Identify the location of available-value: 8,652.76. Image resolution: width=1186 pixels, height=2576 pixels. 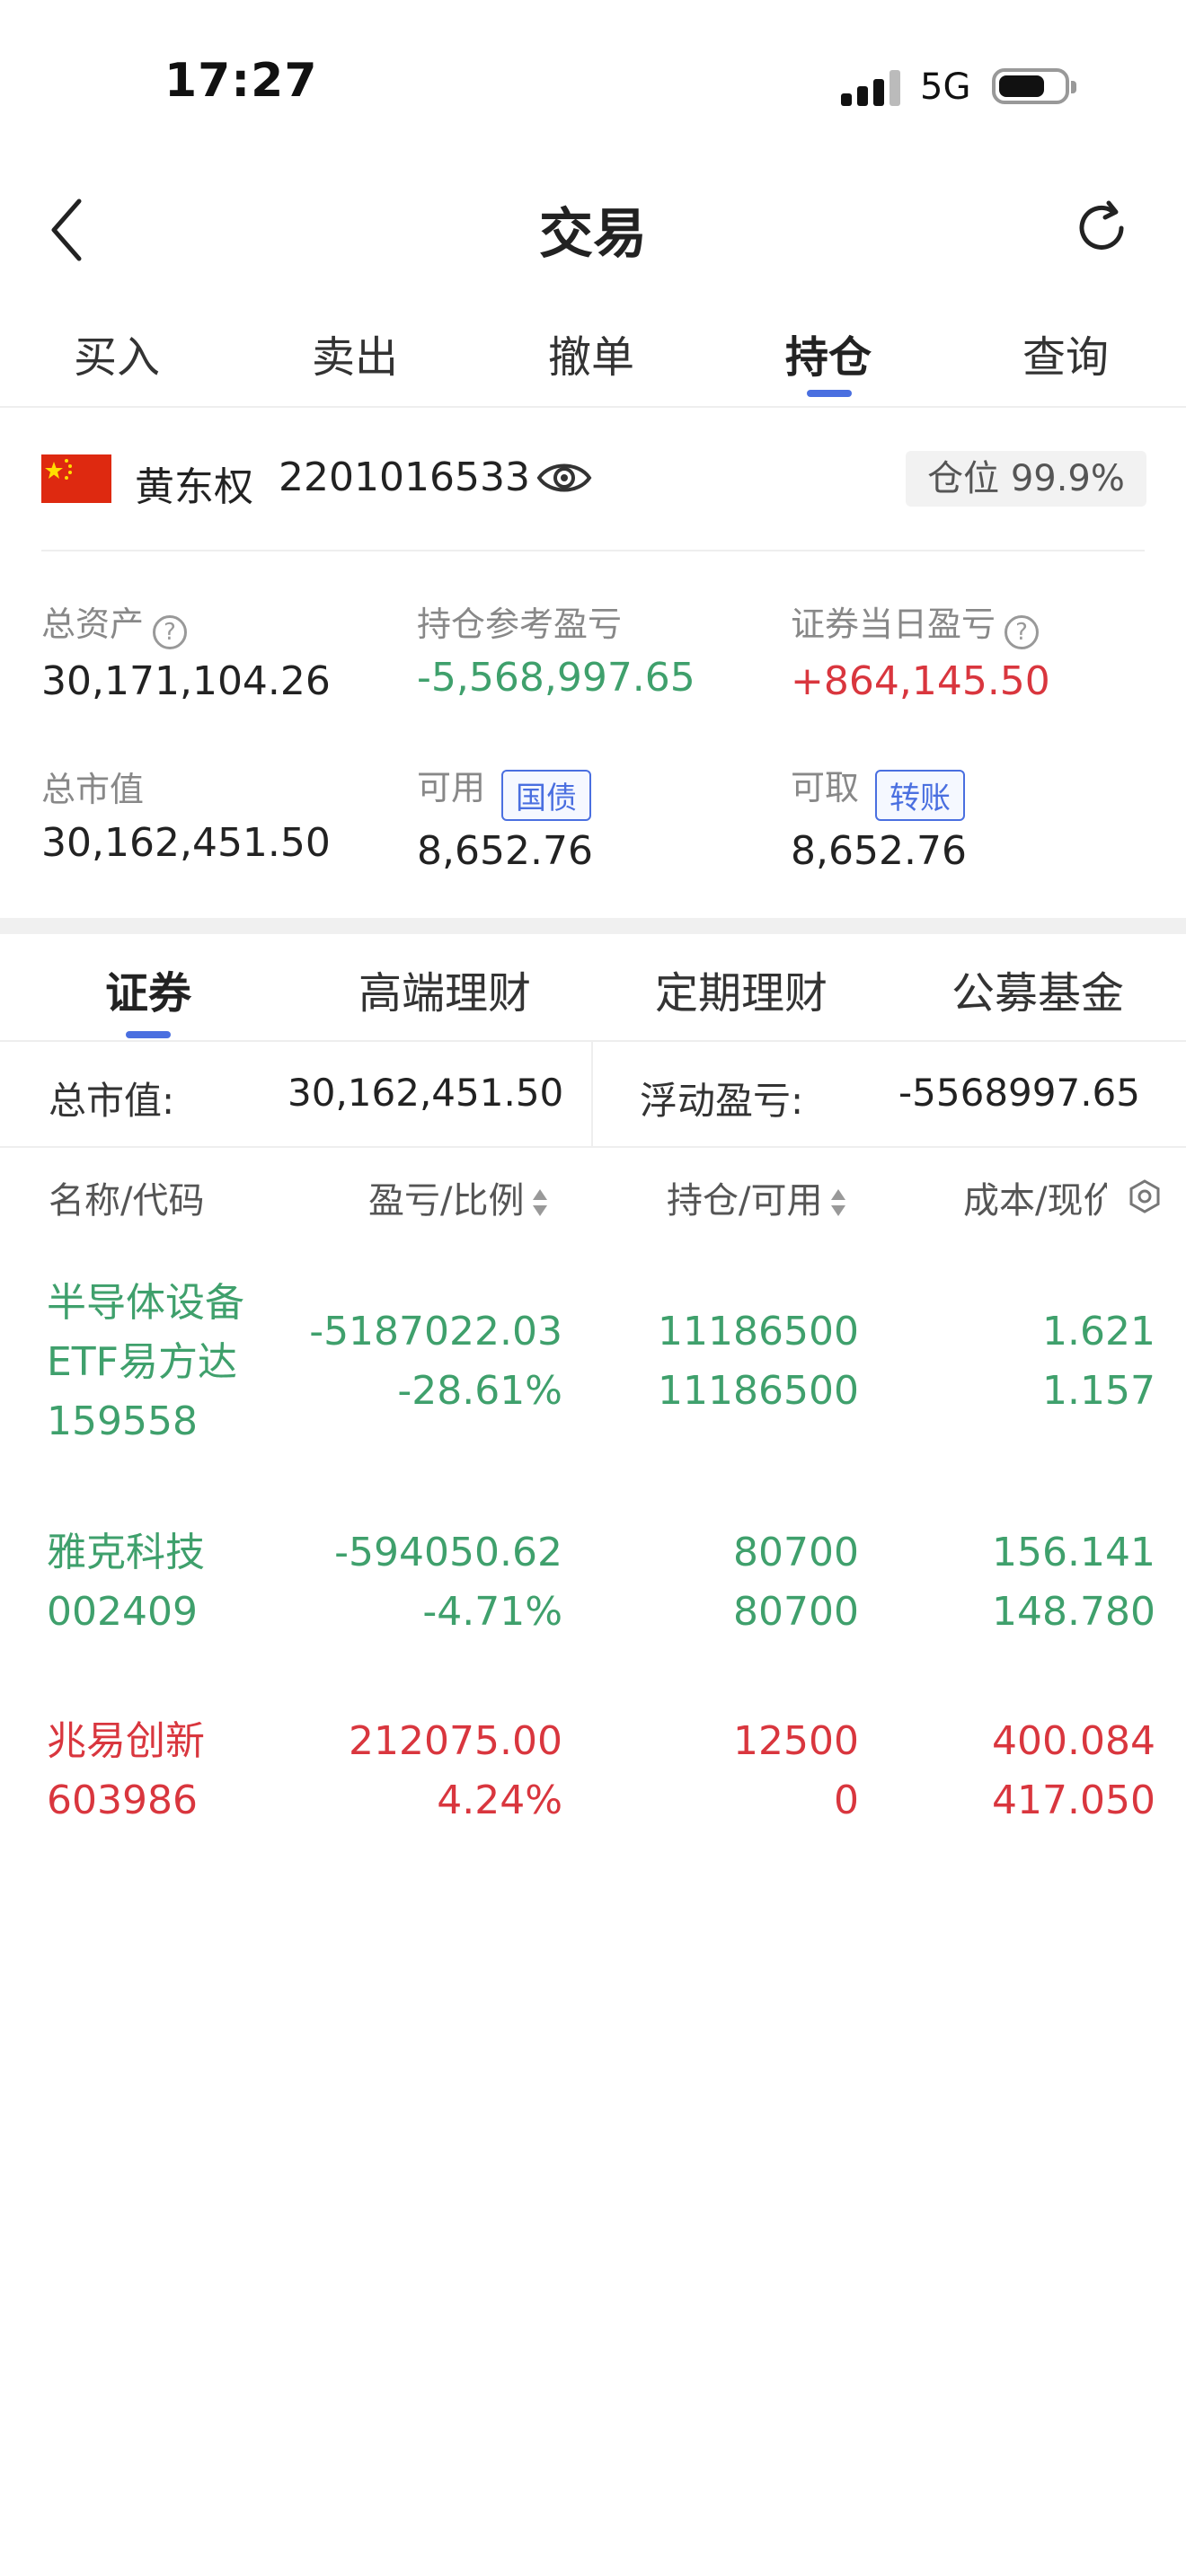
(505, 851).